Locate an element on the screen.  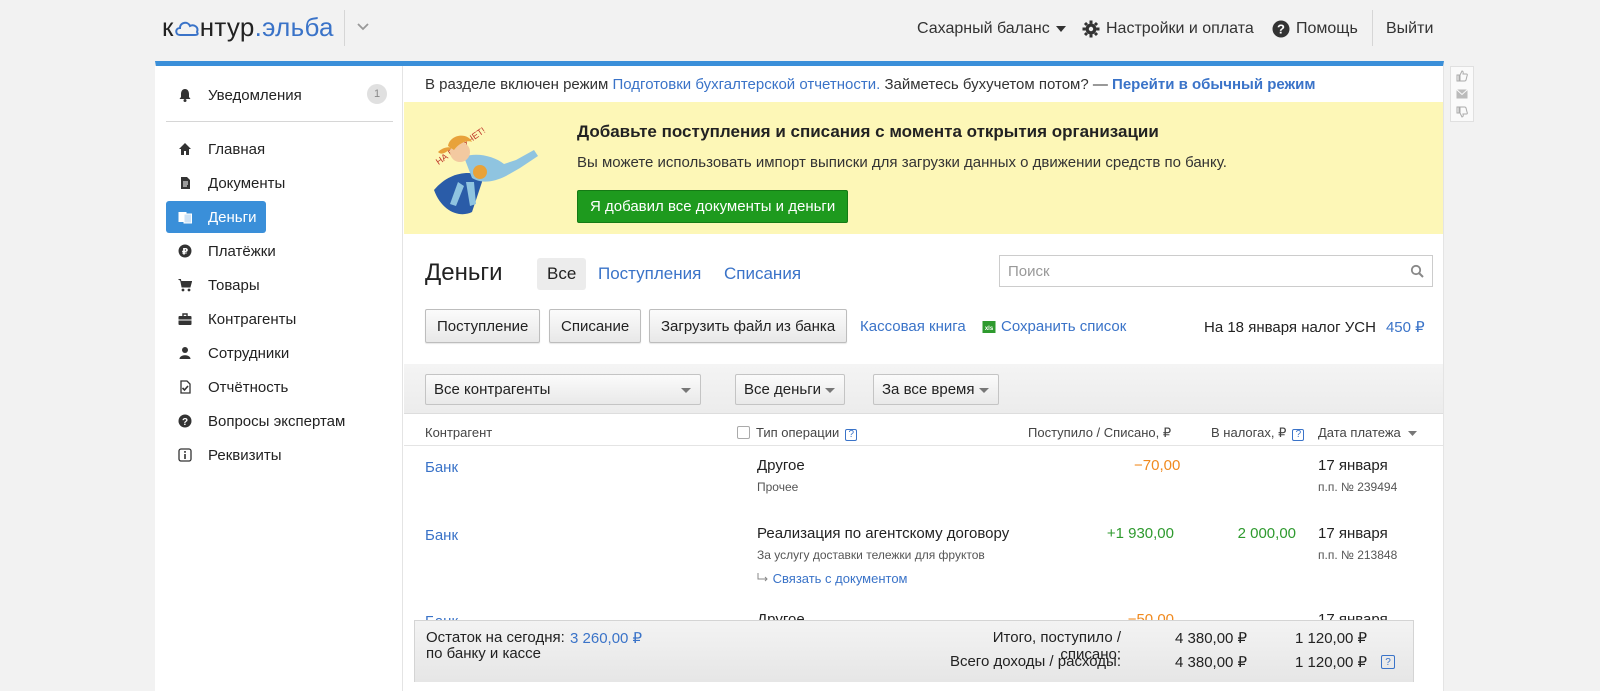
sidebar-item-reporting: Отчётность is located at coordinates (266, 387).